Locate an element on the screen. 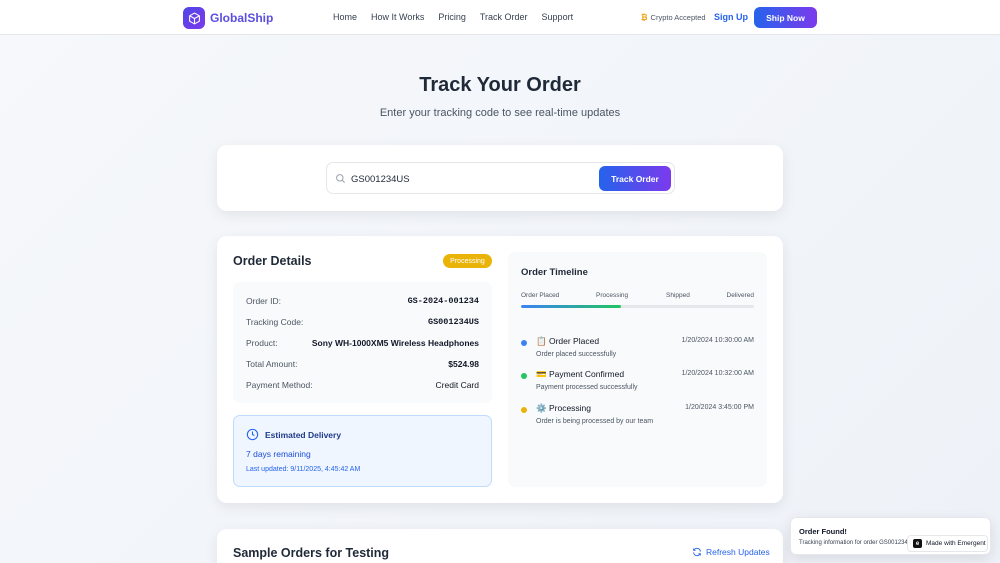 The image size is (1000, 563). event-time: 1/20/2024 10:32:00 AM is located at coordinates (717, 373).